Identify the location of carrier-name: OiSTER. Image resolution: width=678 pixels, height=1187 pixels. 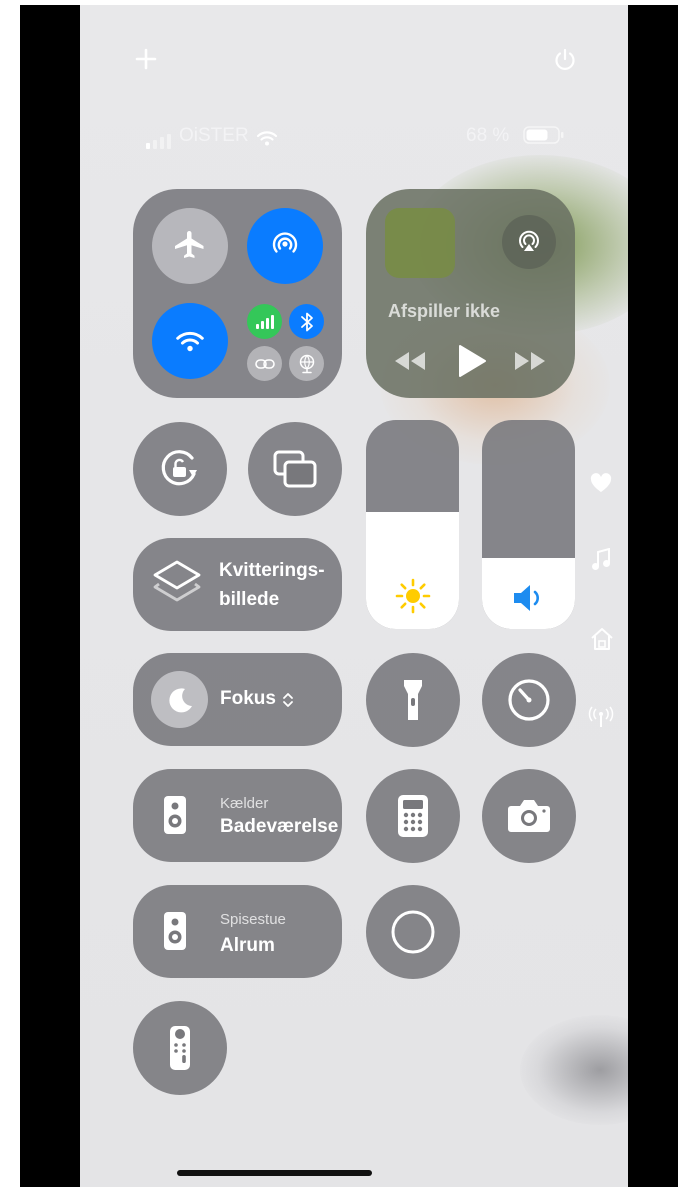
(214, 135).